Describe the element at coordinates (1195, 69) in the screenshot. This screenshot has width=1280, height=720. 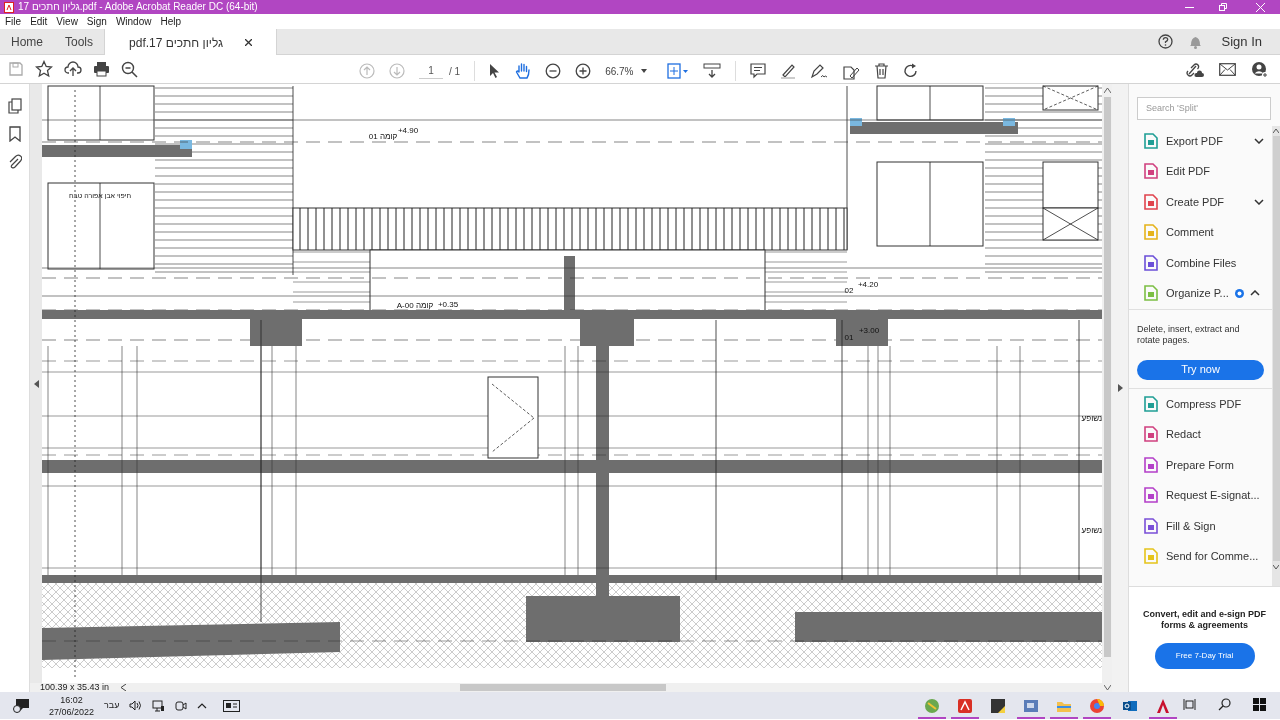
I see `link-cloud-icon` at that location.